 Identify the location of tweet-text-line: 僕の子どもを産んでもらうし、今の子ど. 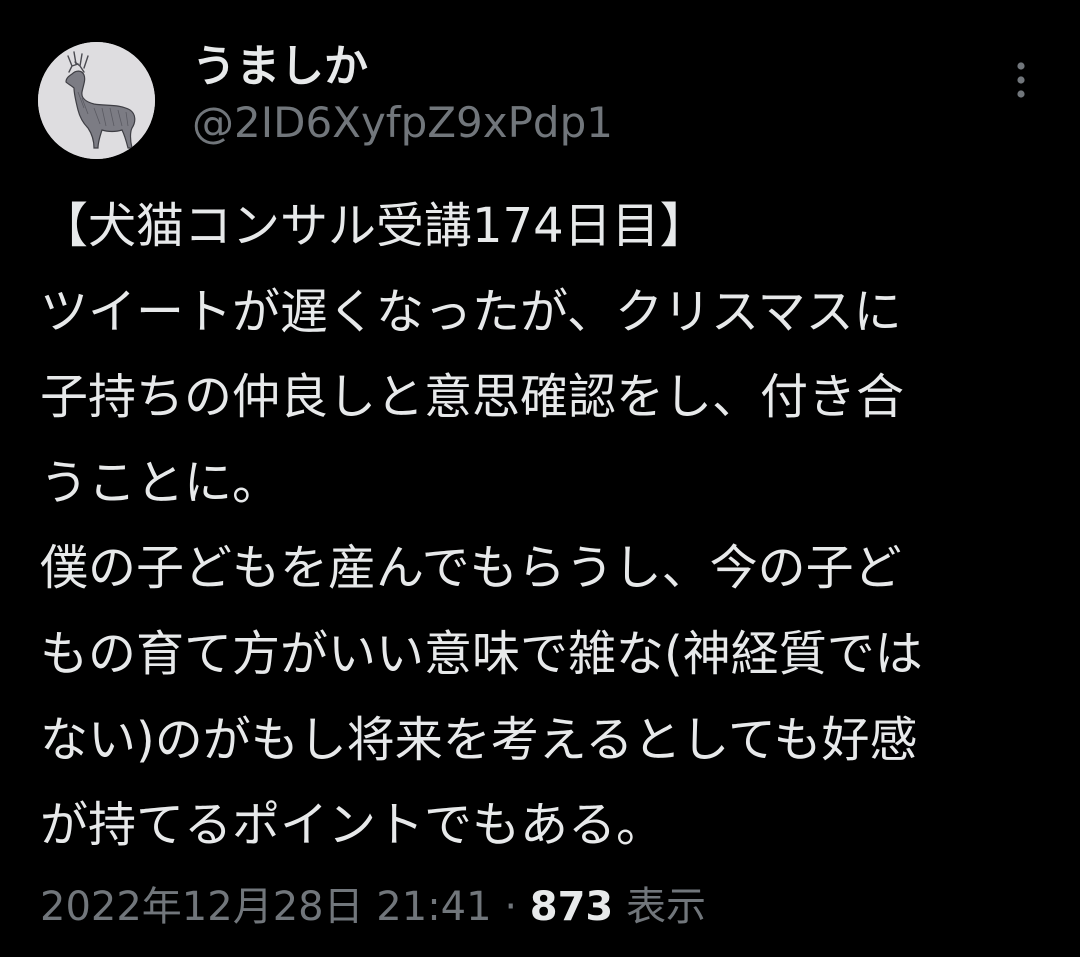
(471, 568).